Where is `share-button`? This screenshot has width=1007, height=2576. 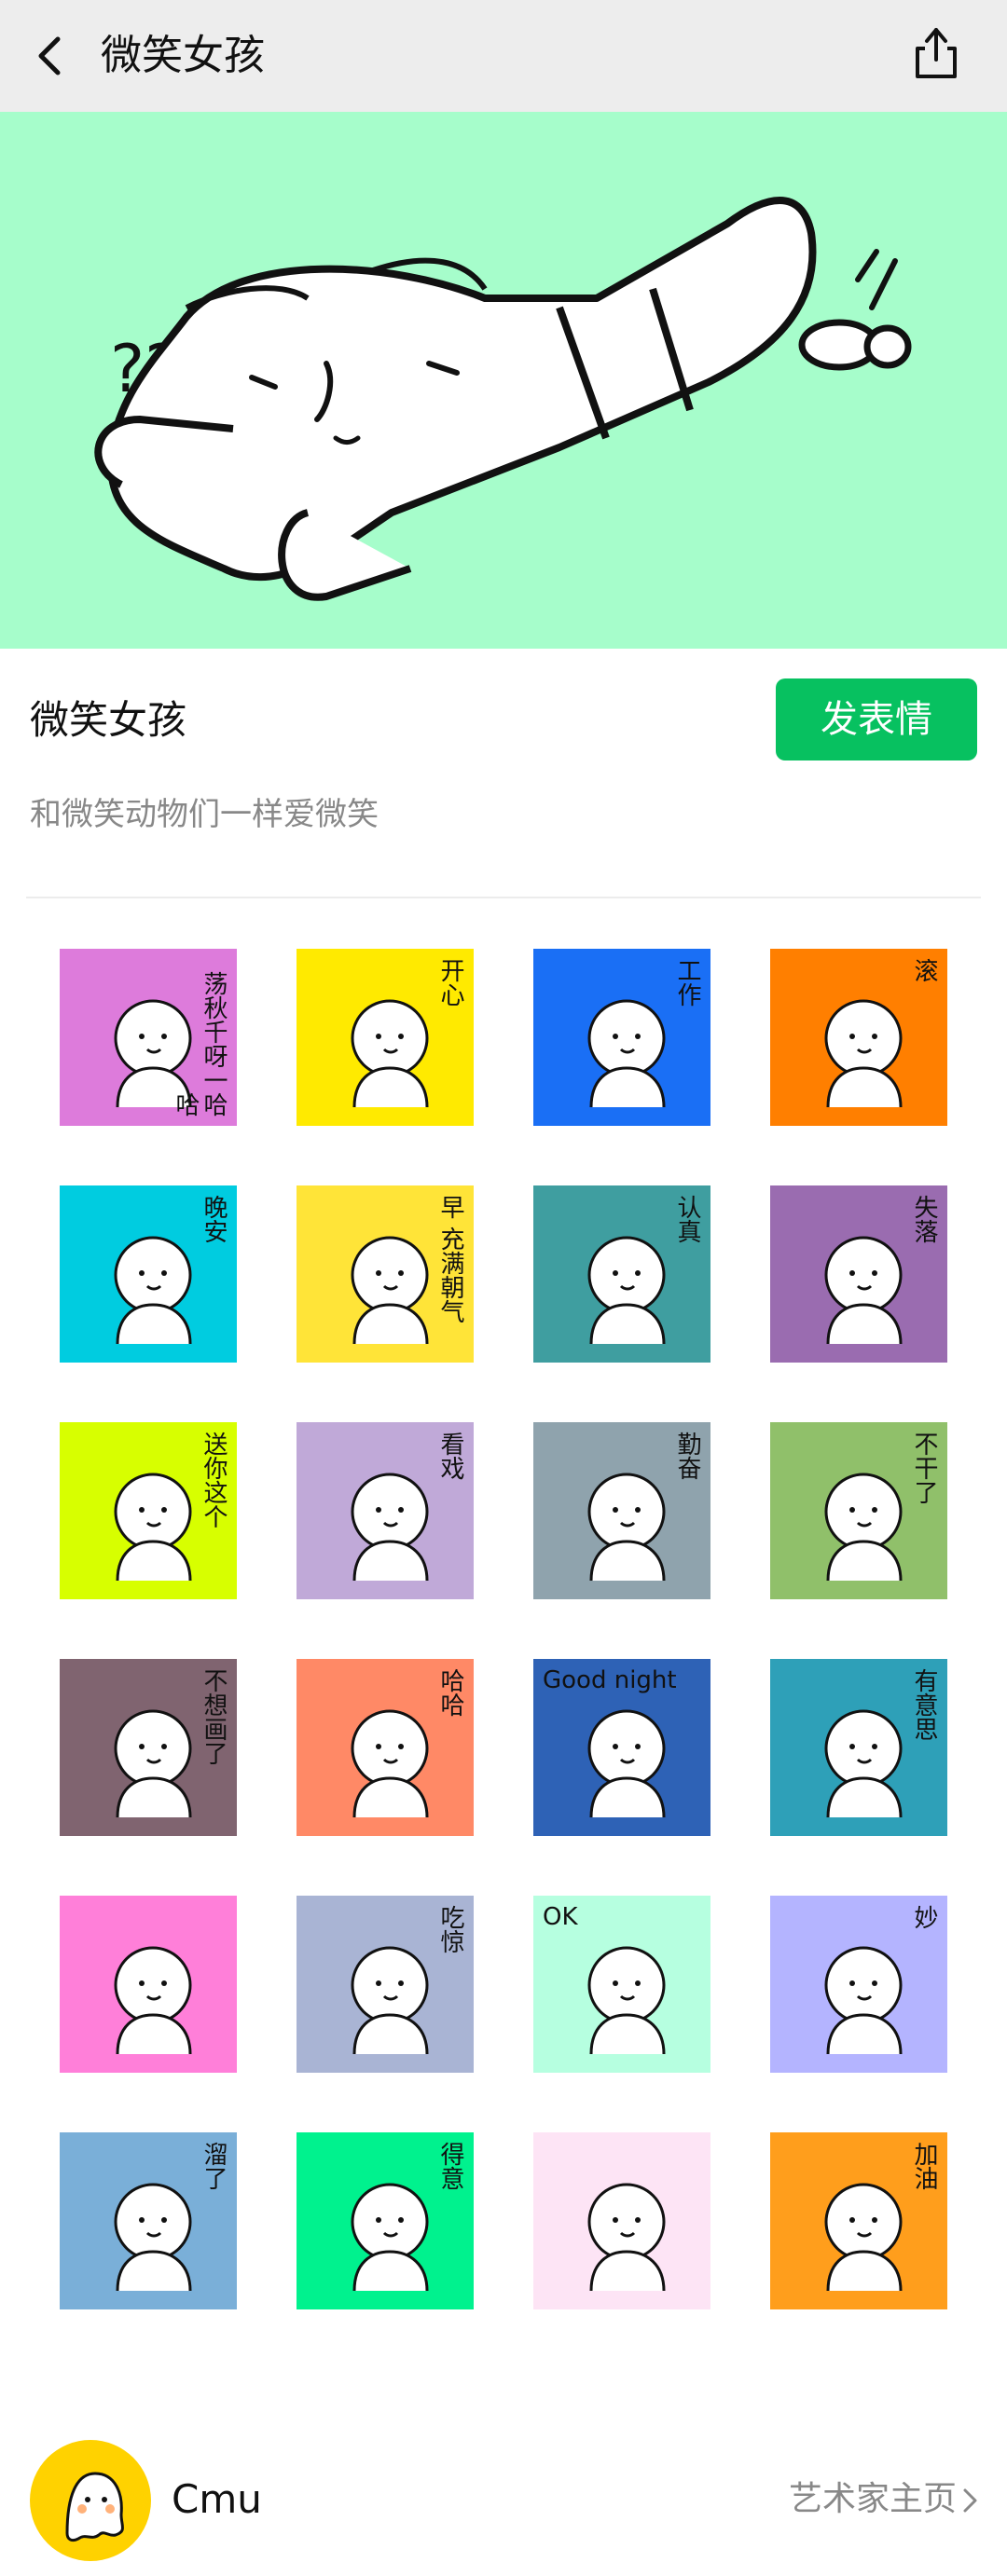
share-button is located at coordinates (936, 52).